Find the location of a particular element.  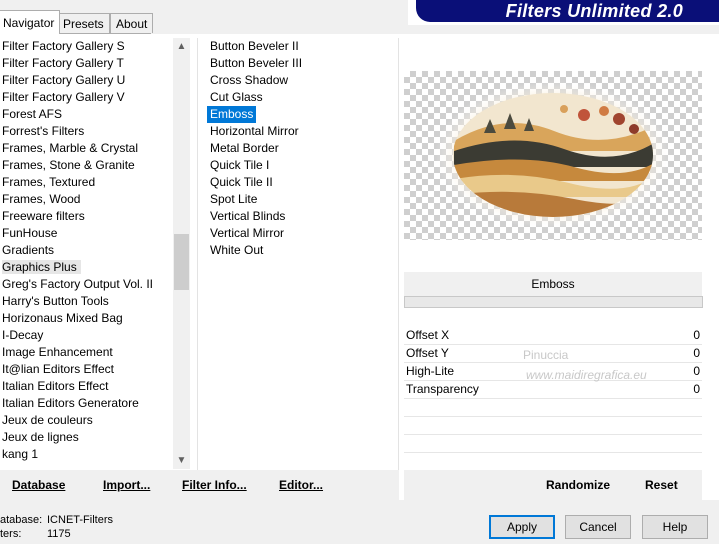

category-scrollbar: ▲ ▼ is located at coordinates (181, 253).